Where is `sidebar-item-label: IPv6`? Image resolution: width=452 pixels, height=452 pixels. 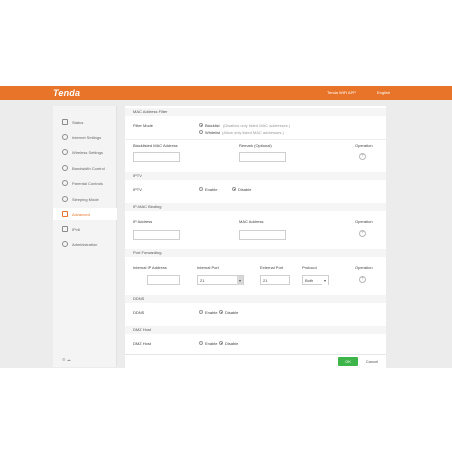
sidebar-item-label: IPv6 is located at coordinates (76, 229).